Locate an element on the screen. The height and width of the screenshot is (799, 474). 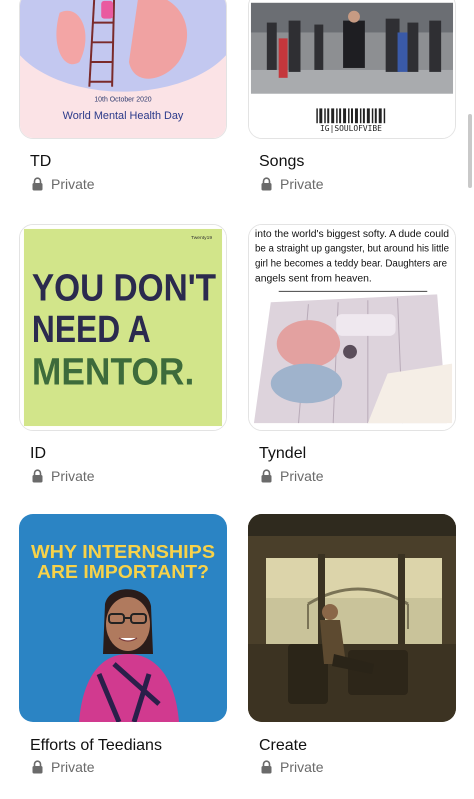
board-thumbnail-efforts: WHY INTERNSHIPS ARE IMPORTANT? is located at coordinates (123, 618).